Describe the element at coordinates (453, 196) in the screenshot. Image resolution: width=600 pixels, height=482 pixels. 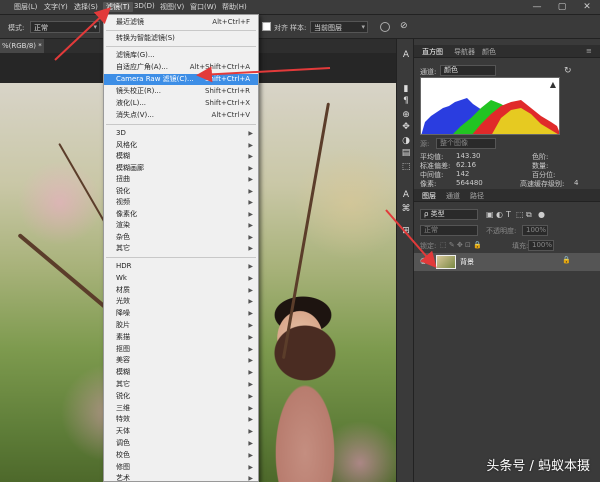
I see `tab-channels: 通道` at that location.